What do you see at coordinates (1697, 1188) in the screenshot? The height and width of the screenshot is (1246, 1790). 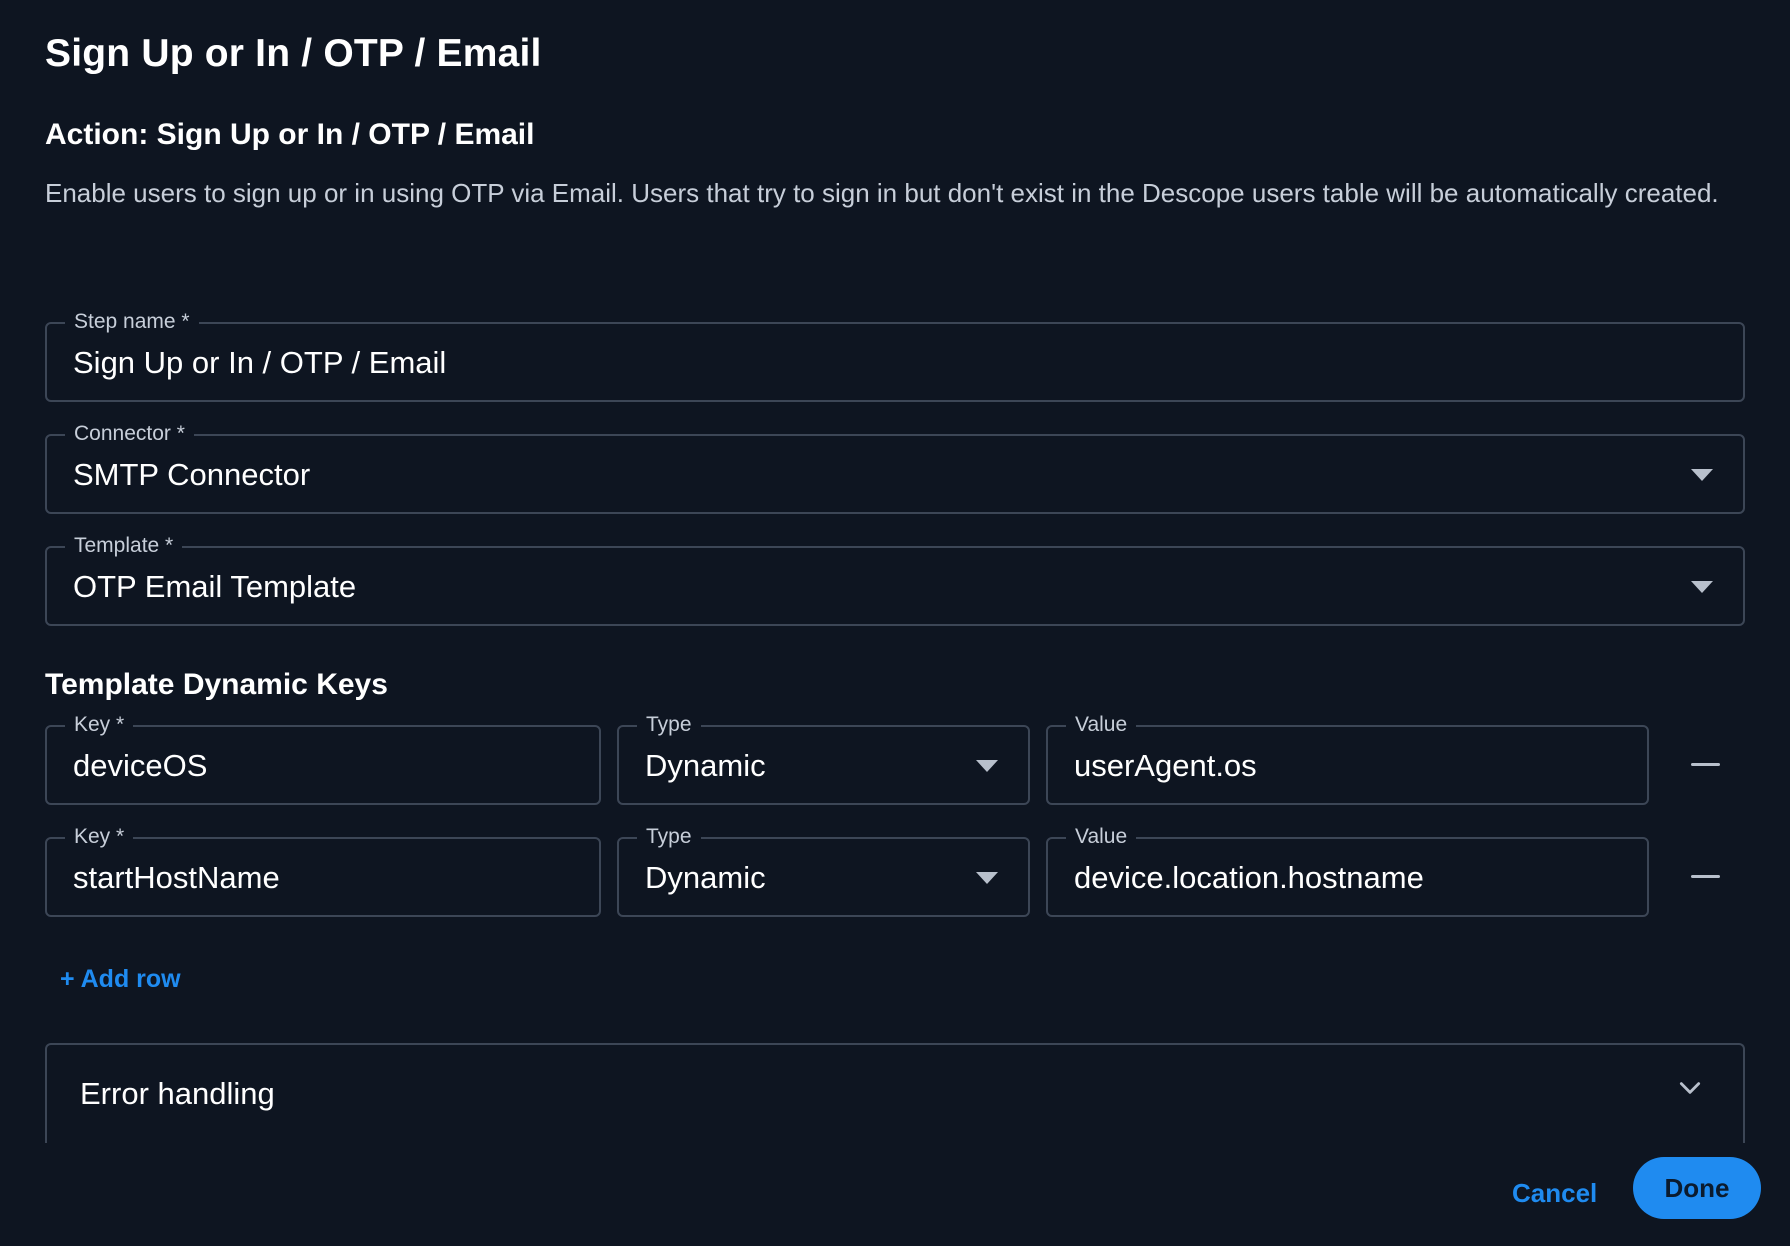 I see `done-button: Done` at bounding box center [1697, 1188].